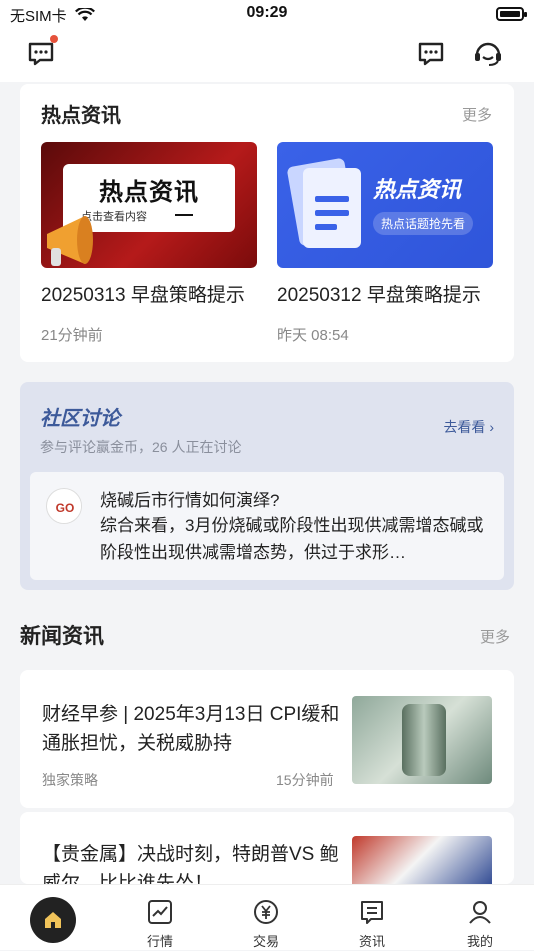 The width and height of the screenshot is (534, 951). Describe the element at coordinates (80, 419) in the screenshot. I see `community-title: 社区讨论` at that location.